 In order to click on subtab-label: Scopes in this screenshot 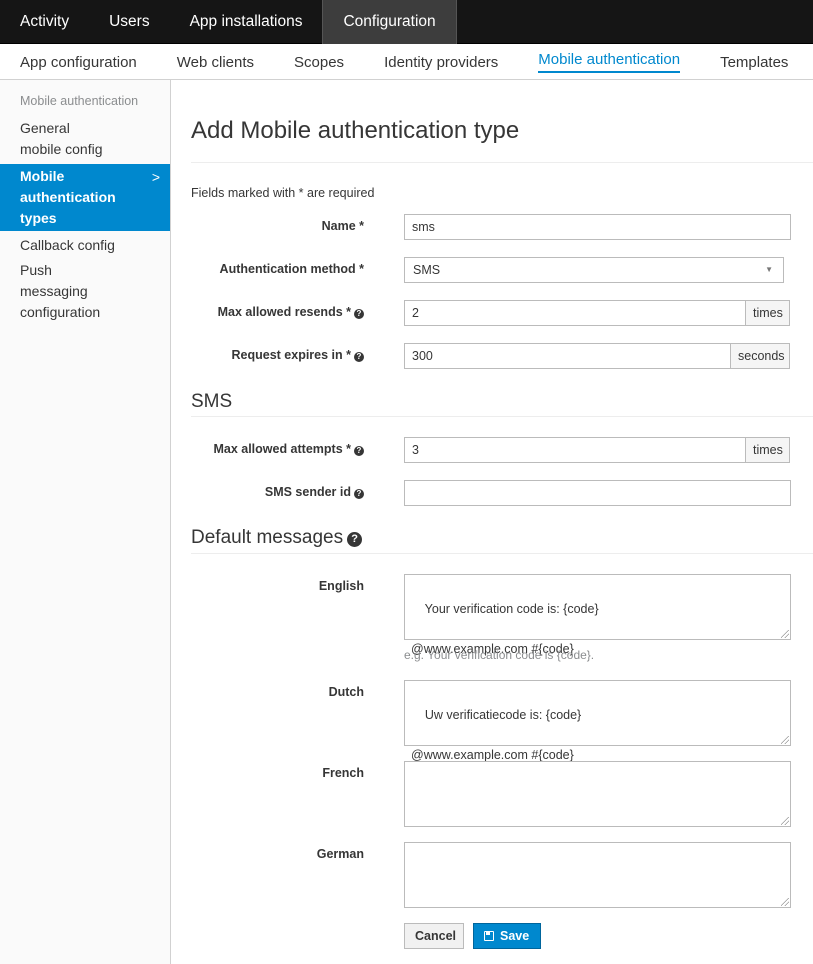, I will do `click(319, 62)`.